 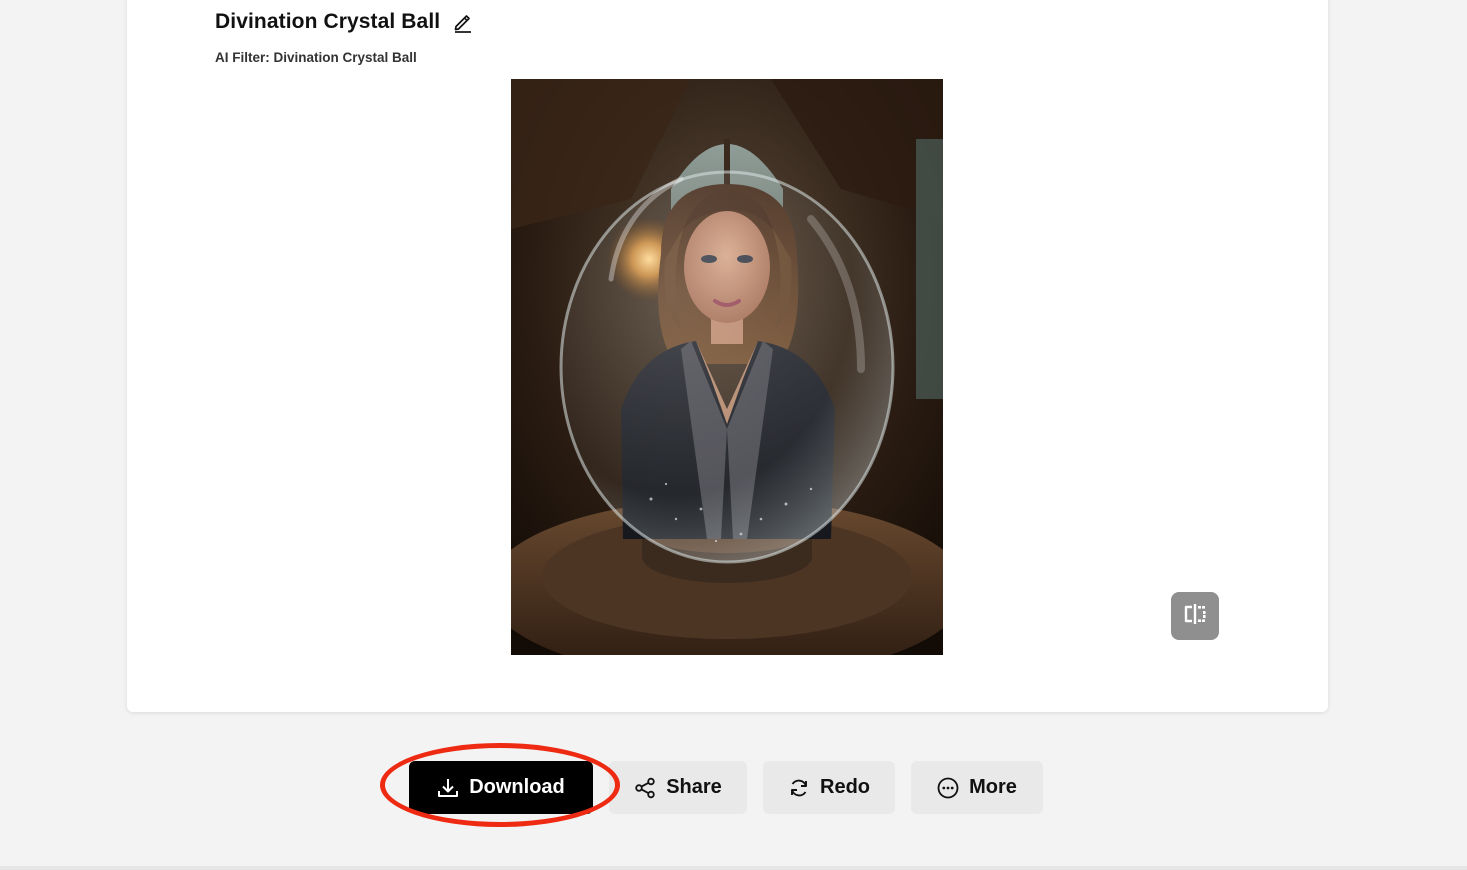 I want to click on title-row: Divination Crystal Ball, so click(x=344, y=22).